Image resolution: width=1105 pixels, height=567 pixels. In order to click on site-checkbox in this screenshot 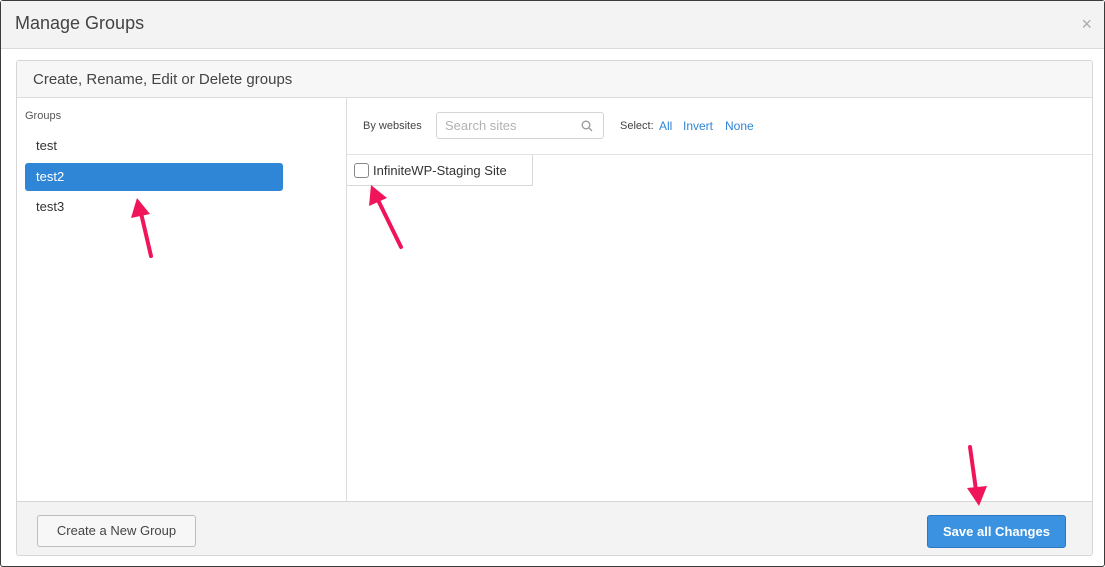, I will do `click(361, 170)`.